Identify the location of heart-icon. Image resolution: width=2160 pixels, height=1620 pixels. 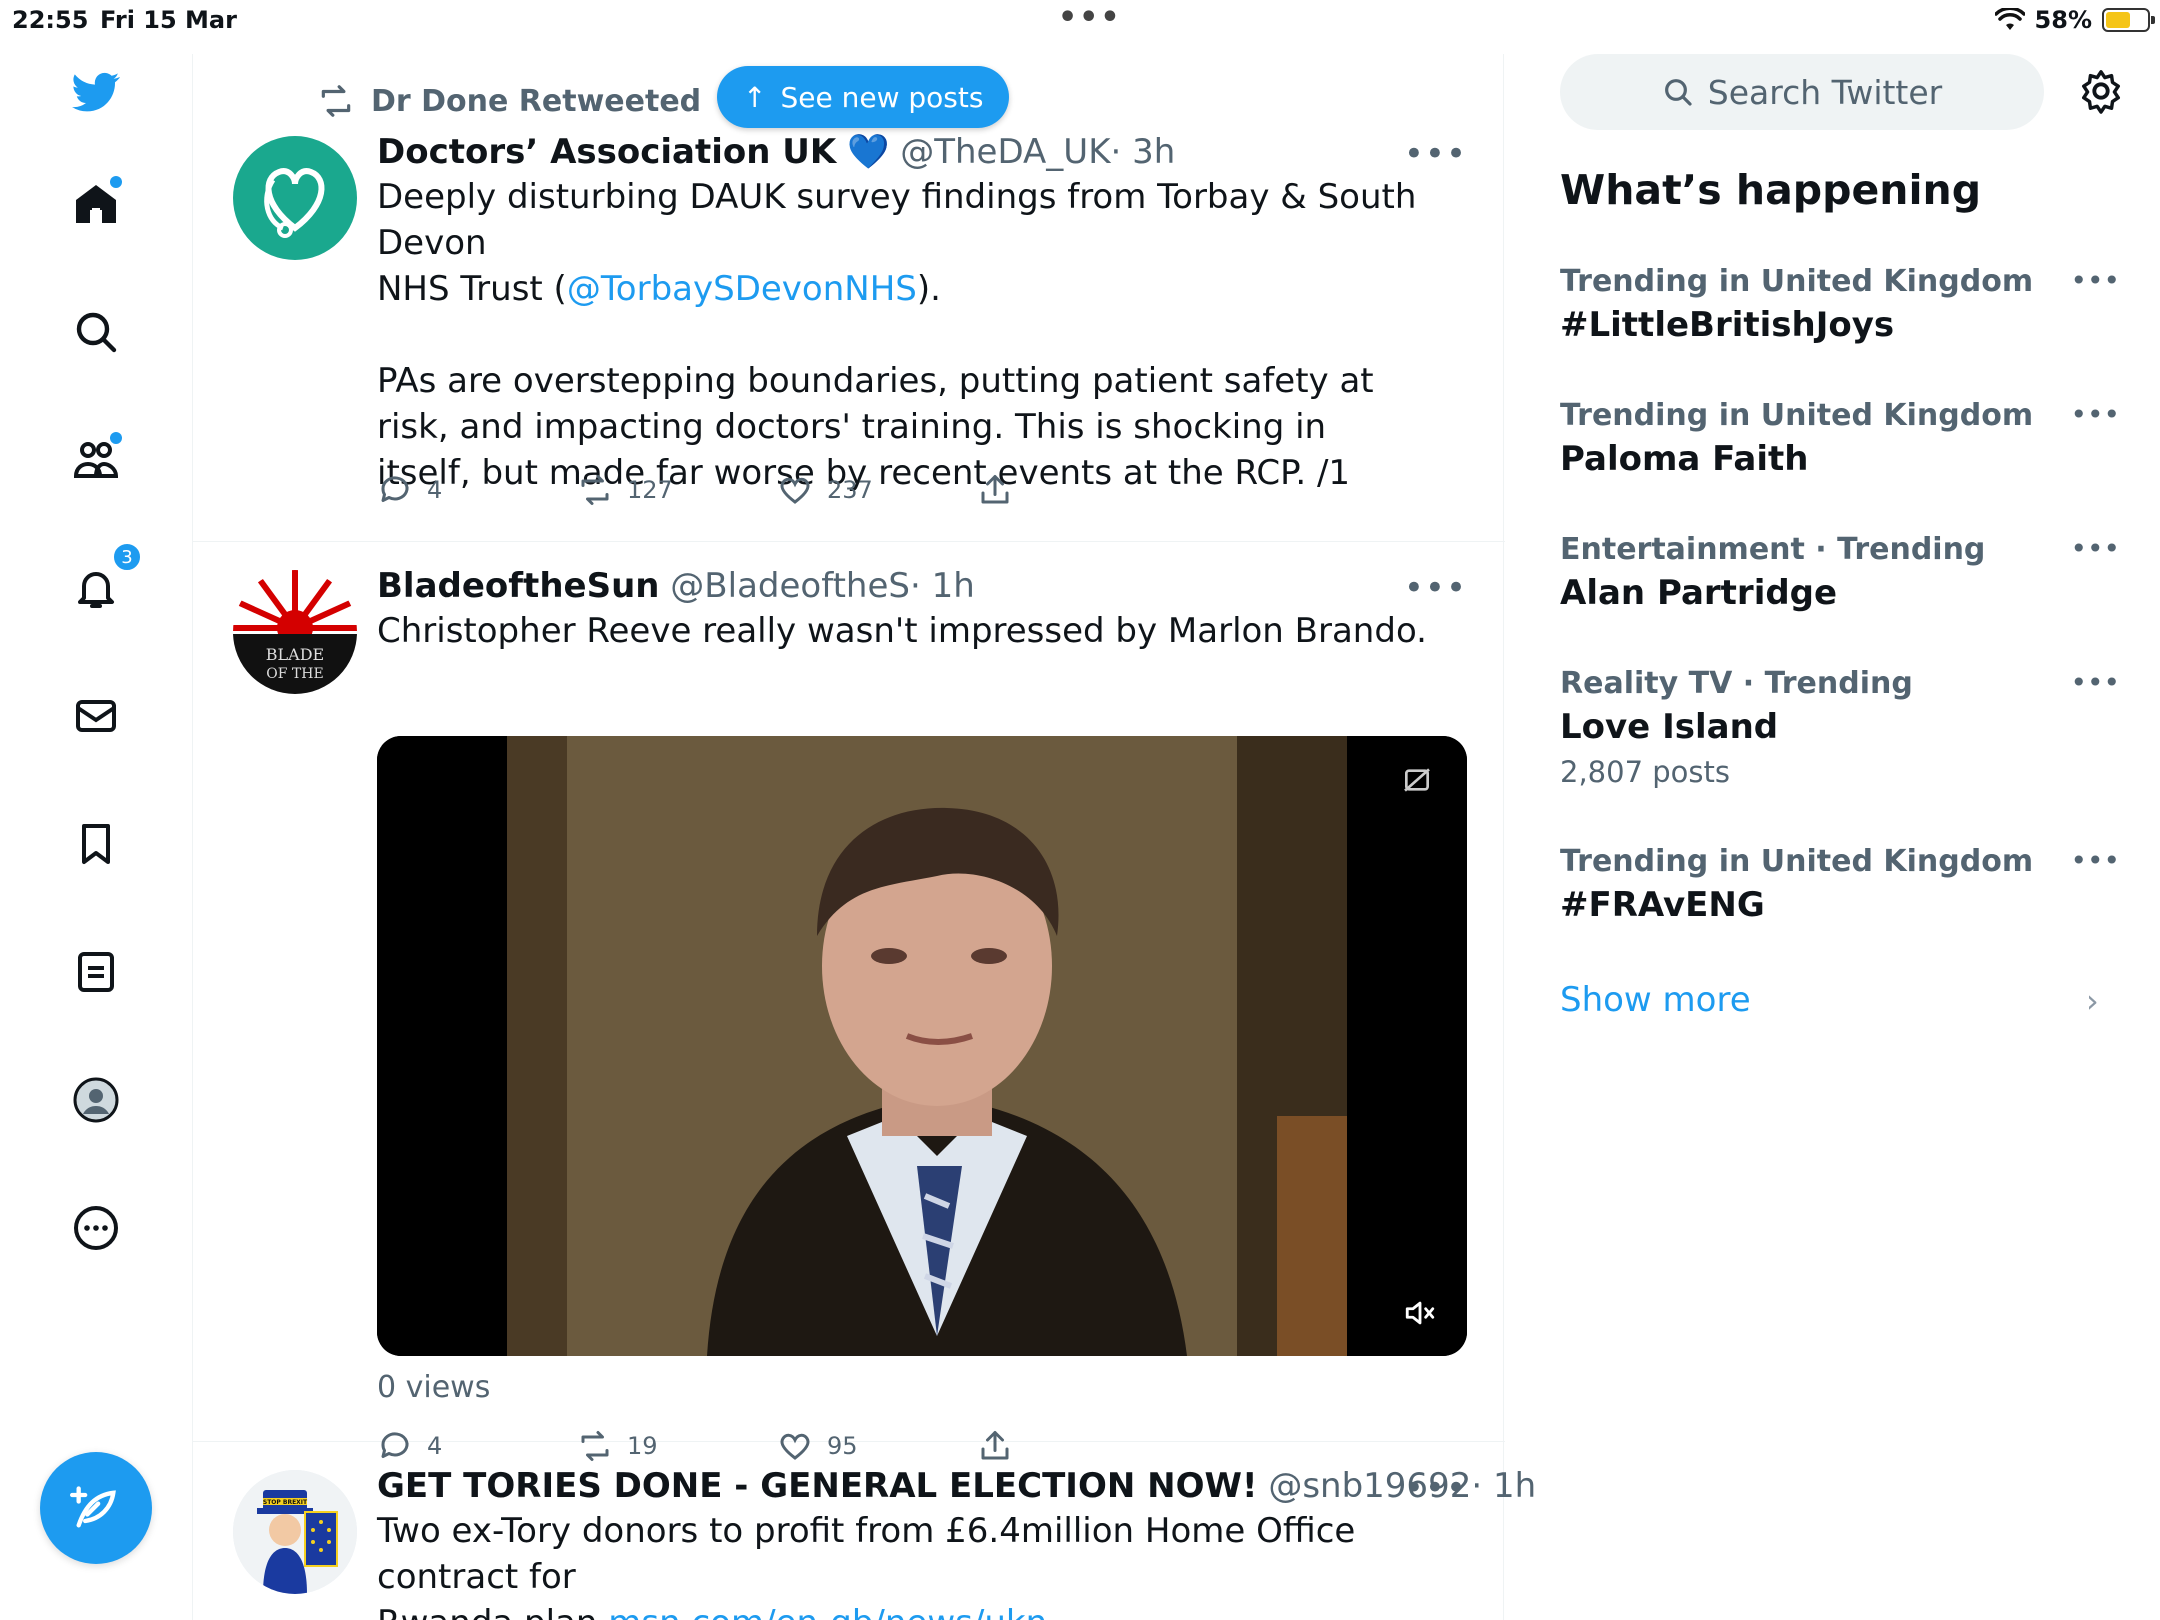
(795, 490).